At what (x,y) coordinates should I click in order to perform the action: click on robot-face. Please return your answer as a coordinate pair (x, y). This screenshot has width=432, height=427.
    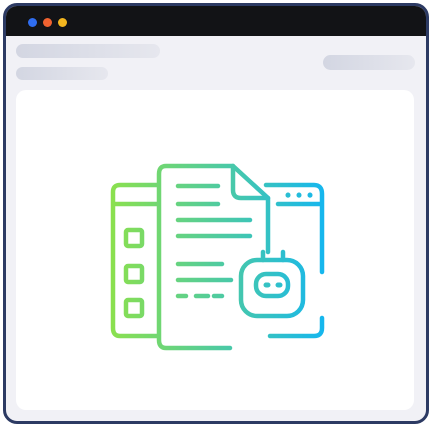
    Looking at the image, I should click on (272, 285).